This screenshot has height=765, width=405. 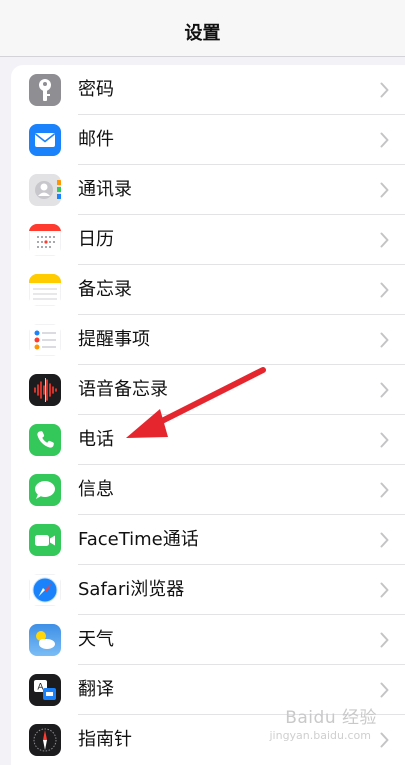 What do you see at coordinates (96, 689) in the screenshot?
I see `settings-row-label: 翻译` at bounding box center [96, 689].